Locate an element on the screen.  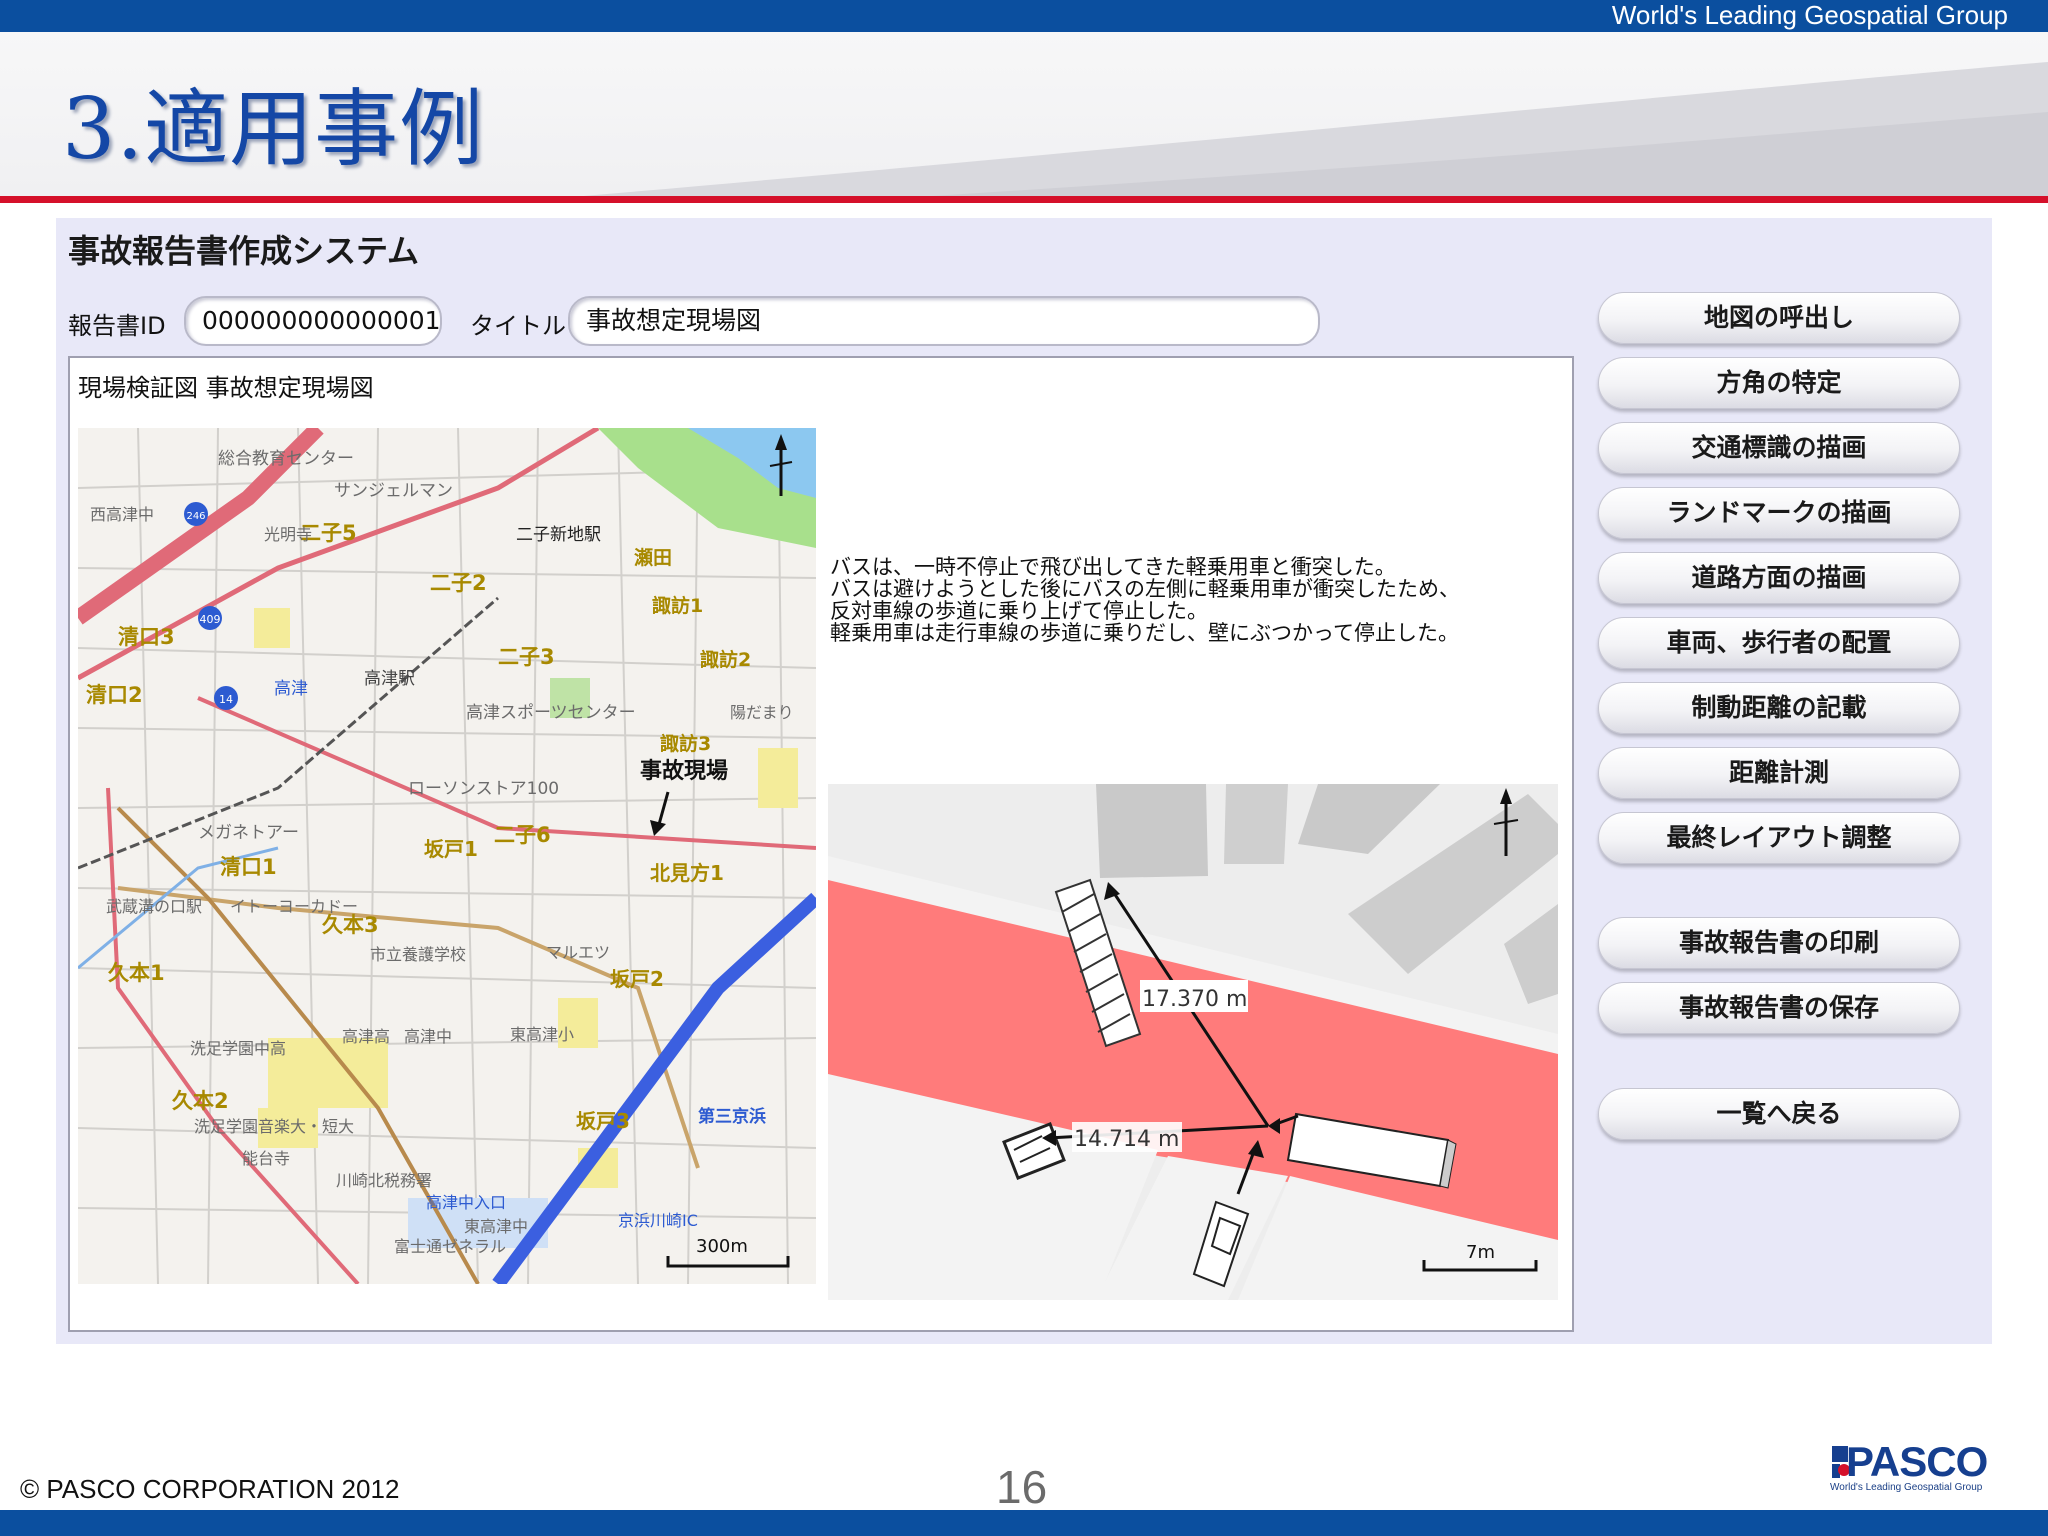
description-line: バスは避けようとした後にバスの左側に軽乗用車が衝突したため、 is located at coordinates (1145, 589).